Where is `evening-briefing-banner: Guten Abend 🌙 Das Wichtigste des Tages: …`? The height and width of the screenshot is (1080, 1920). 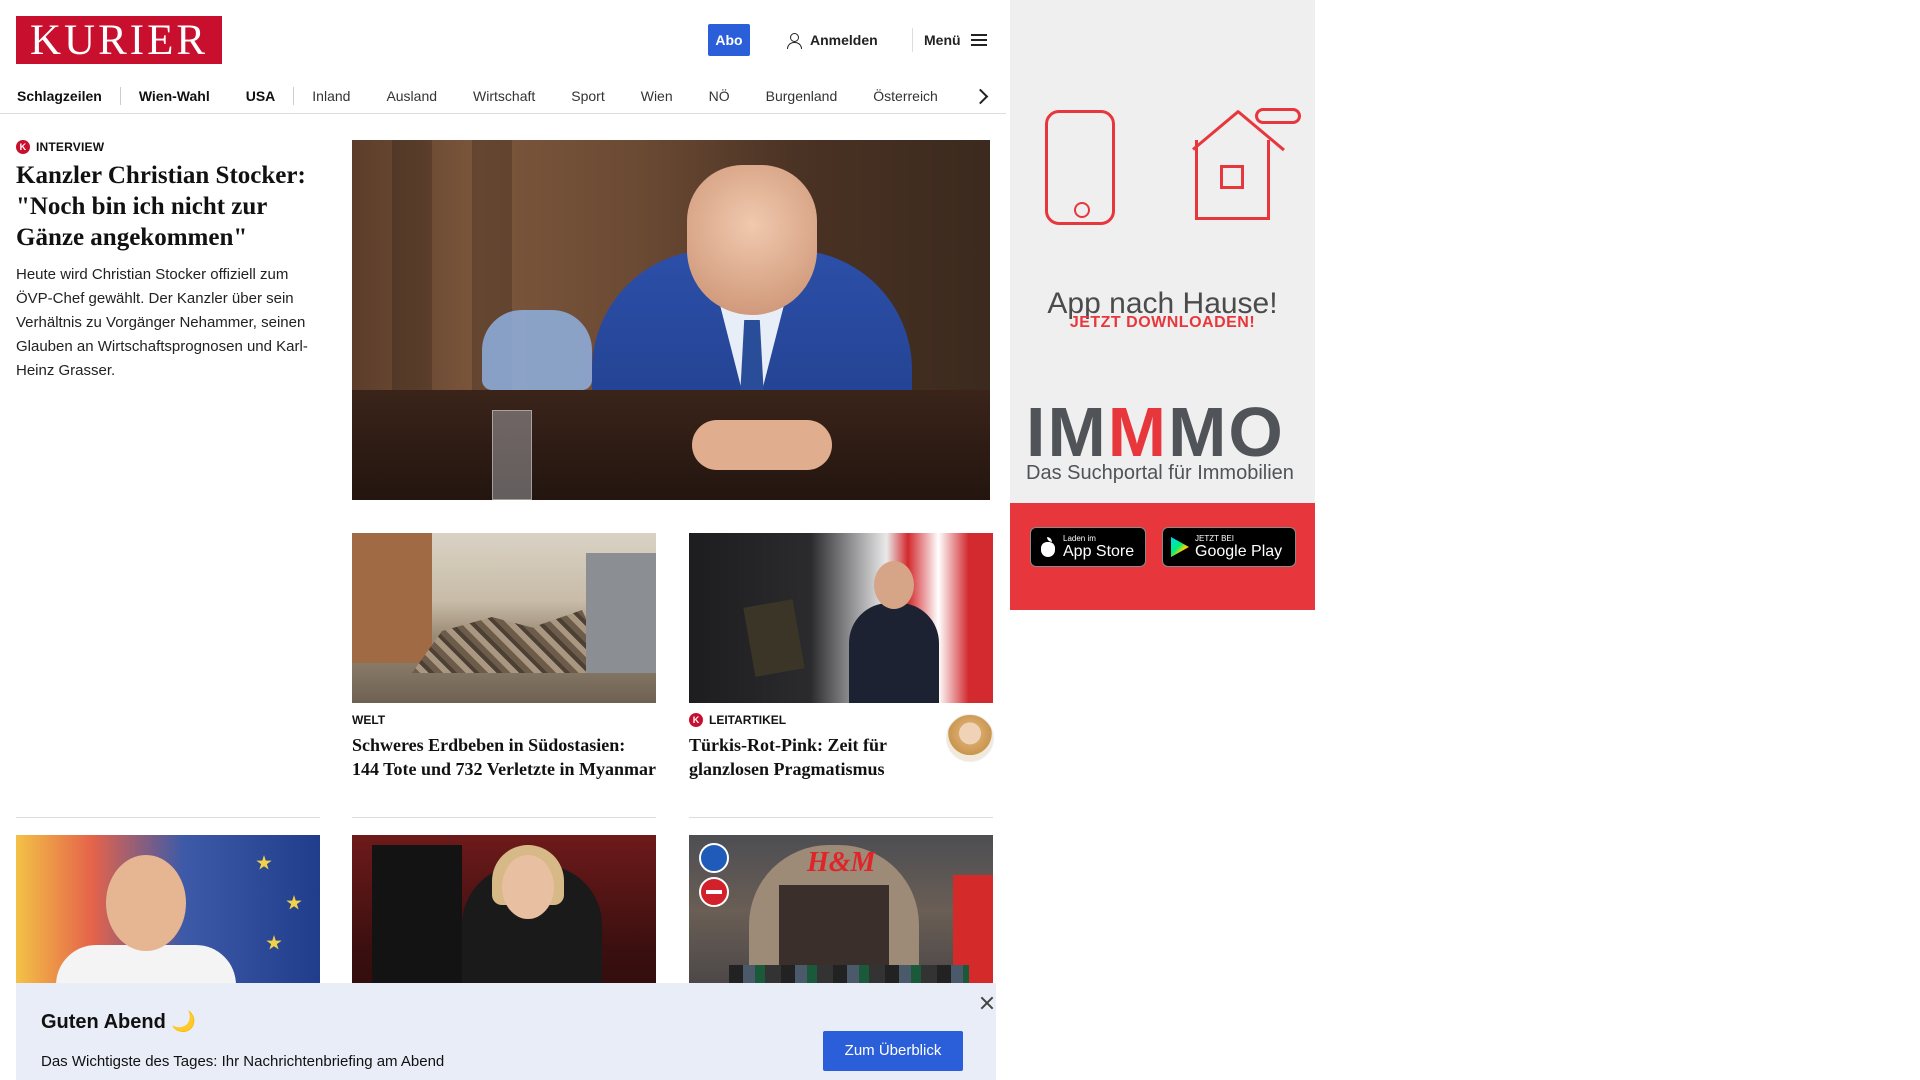
evening-briefing-banner: Guten Abend 🌙 Das Wichtigste des Tages: … is located at coordinates (506, 1031).